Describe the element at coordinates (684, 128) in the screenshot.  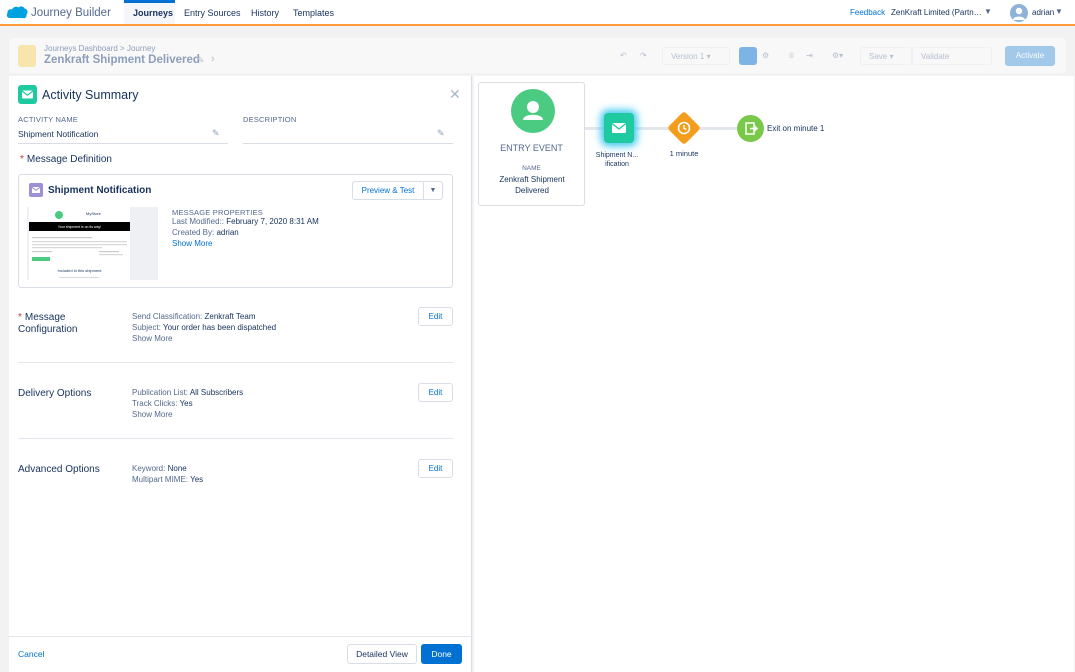
I see `clock-icon` at that location.